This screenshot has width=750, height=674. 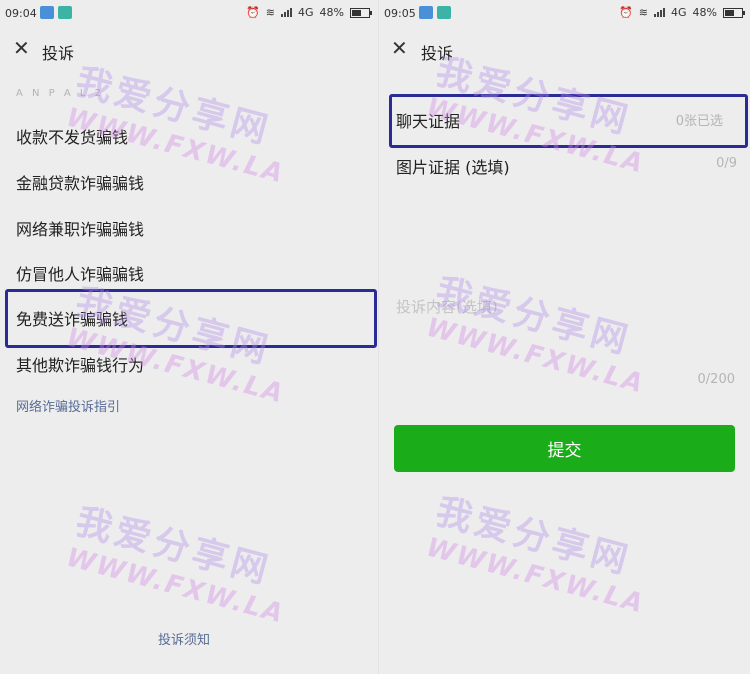 I want to click on reason-item-selected: 免费送诈骗骗钱, so click(x=72, y=318).